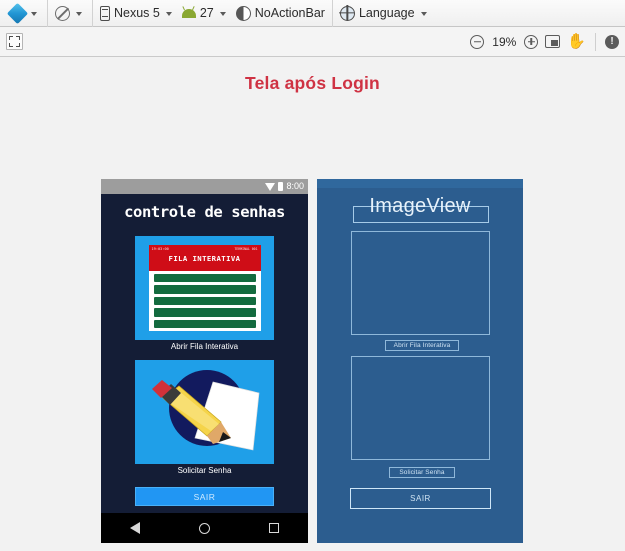 The height and width of the screenshot is (551, 625). Describe the element at coordinates (188, 13) in the screenshot. I see `android-api-icon` at that location.